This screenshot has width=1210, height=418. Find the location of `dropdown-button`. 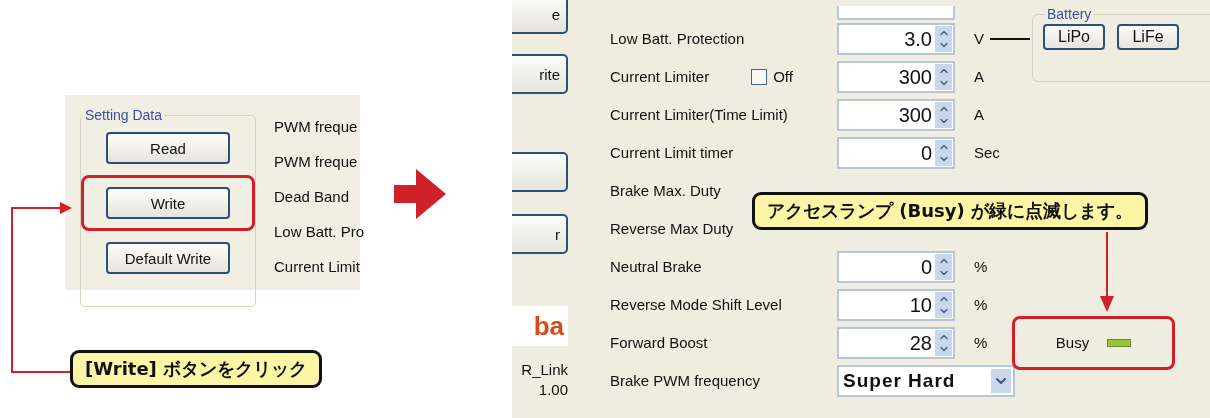

dropdown-button is located at coordinates (1001, 381).